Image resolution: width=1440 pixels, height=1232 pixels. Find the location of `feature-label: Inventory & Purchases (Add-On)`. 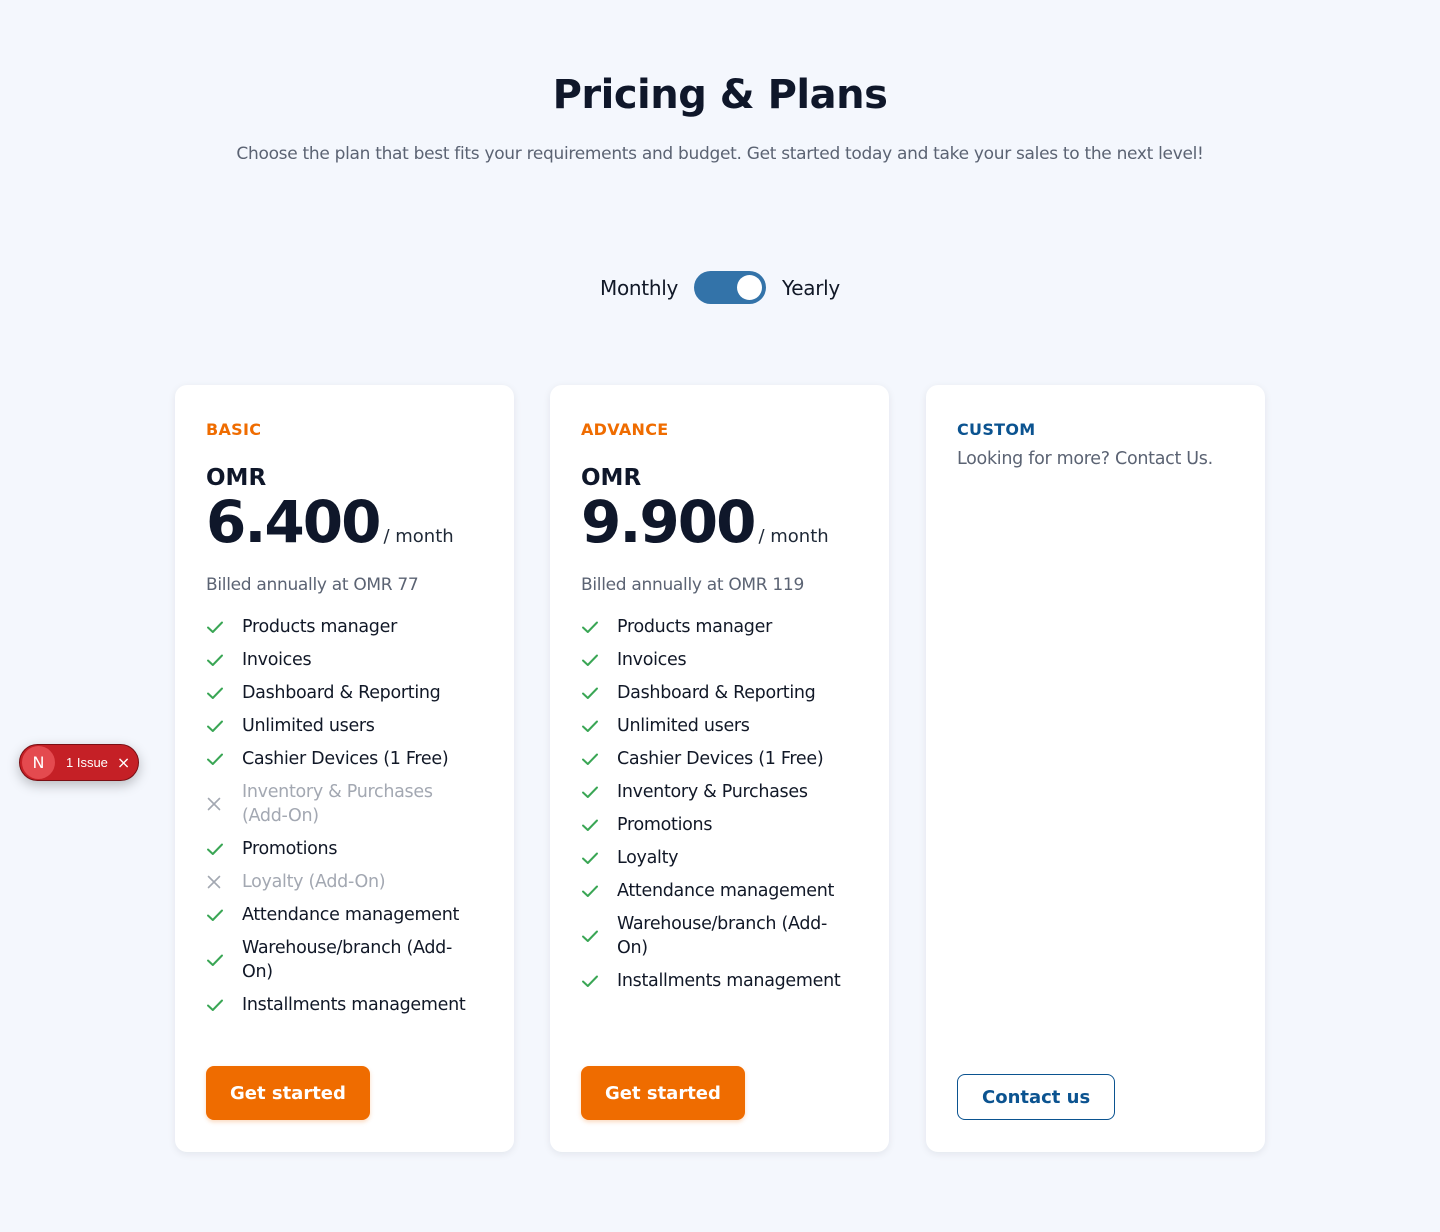

feature-label: Inventory & Purchases (Add-On) is located at coordinates (337, 804).